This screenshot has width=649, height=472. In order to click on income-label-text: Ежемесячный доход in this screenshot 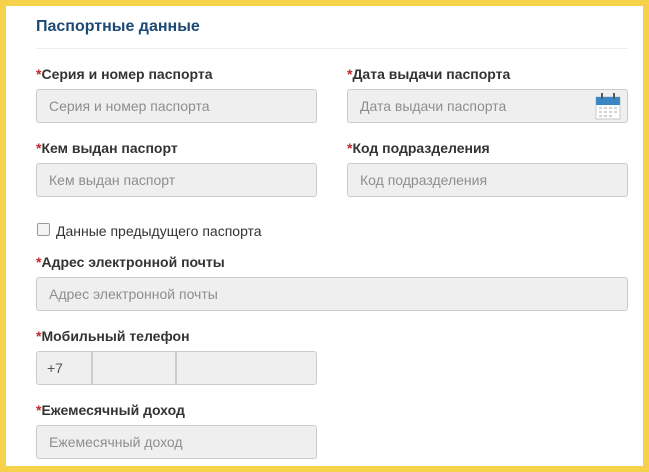, I will do `click(113, 410)`.